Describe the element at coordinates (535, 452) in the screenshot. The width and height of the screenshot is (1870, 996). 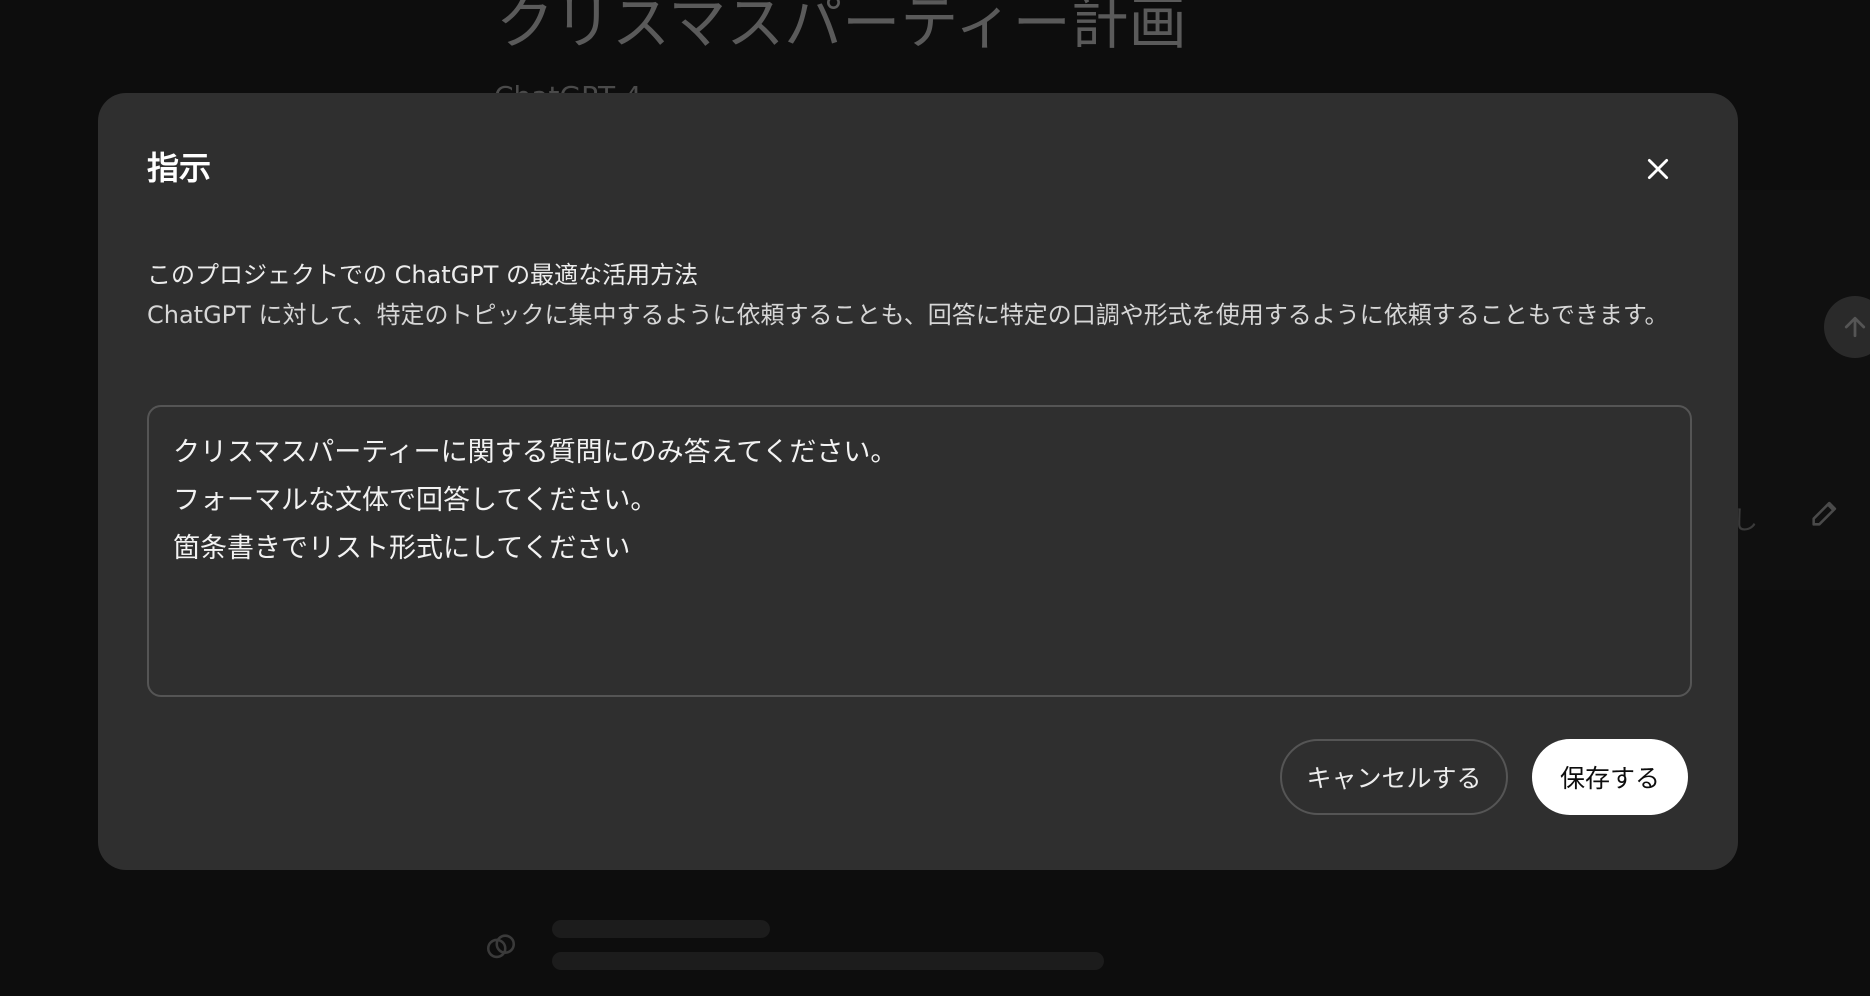
I see `instruction-line: クリスマスパーティーに関する質問にのみ答えてください。` at that location.